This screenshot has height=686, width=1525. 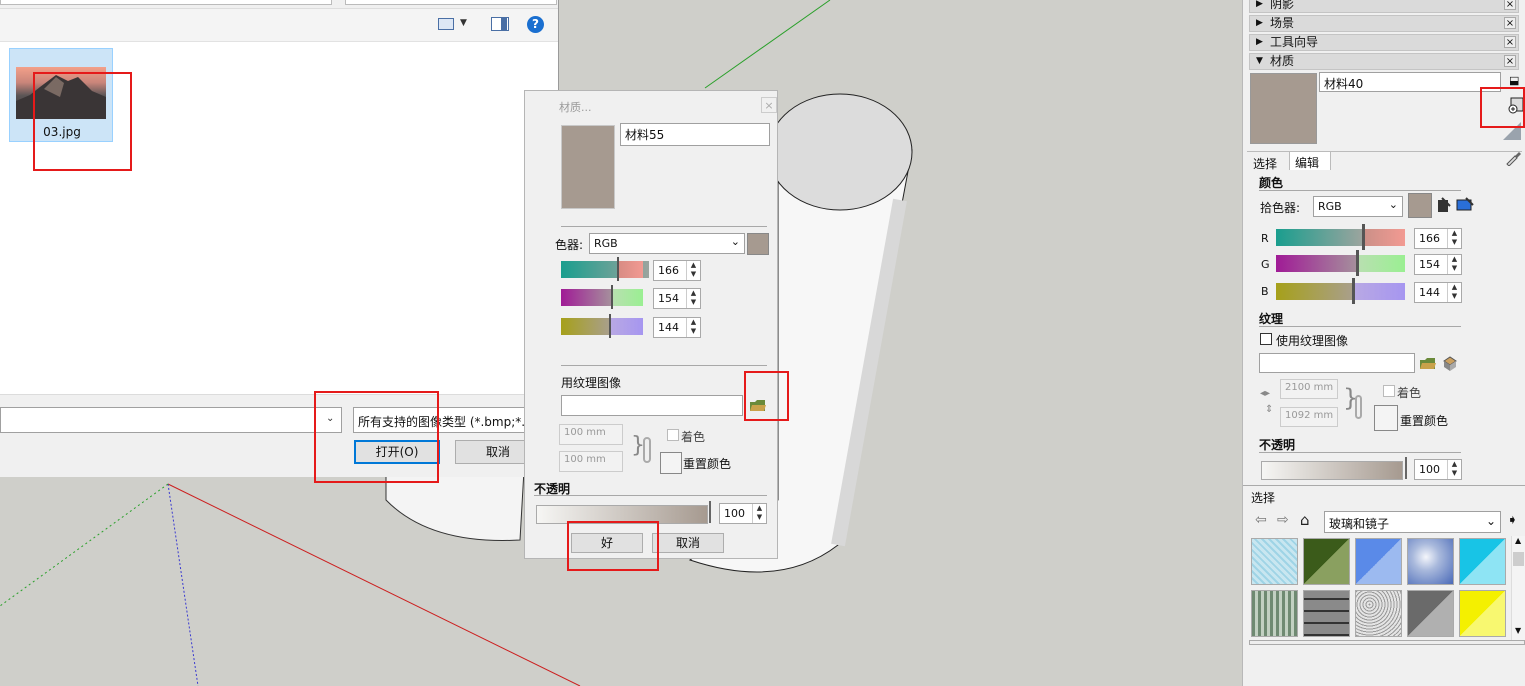 What do you see at coordinates (1261, 520) in the screenshot?
I see `back-arrow-icon: ⇦` at bounding box center [1261, 520].